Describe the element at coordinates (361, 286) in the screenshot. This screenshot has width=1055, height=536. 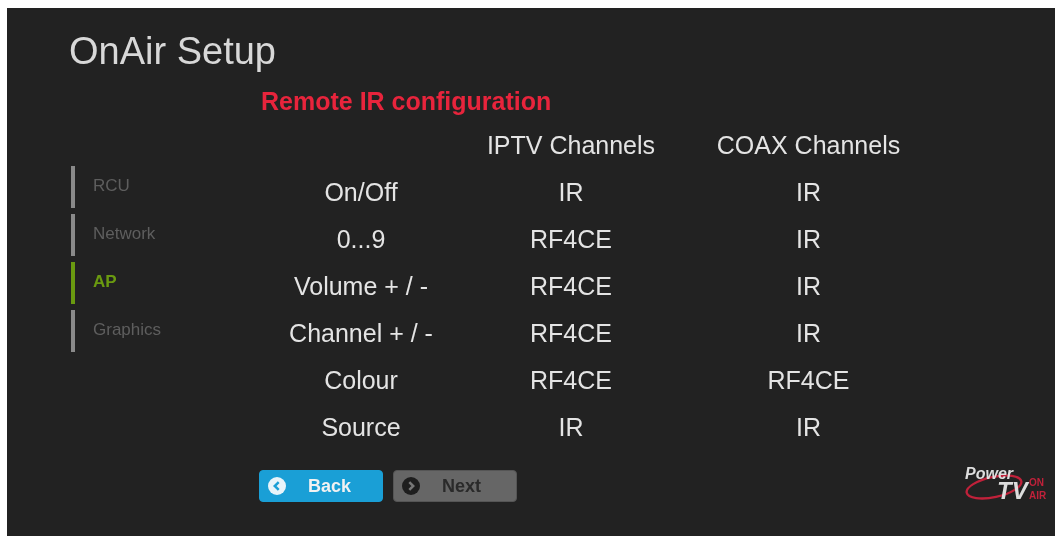
I see `row-label: Volume + / -` at that location.